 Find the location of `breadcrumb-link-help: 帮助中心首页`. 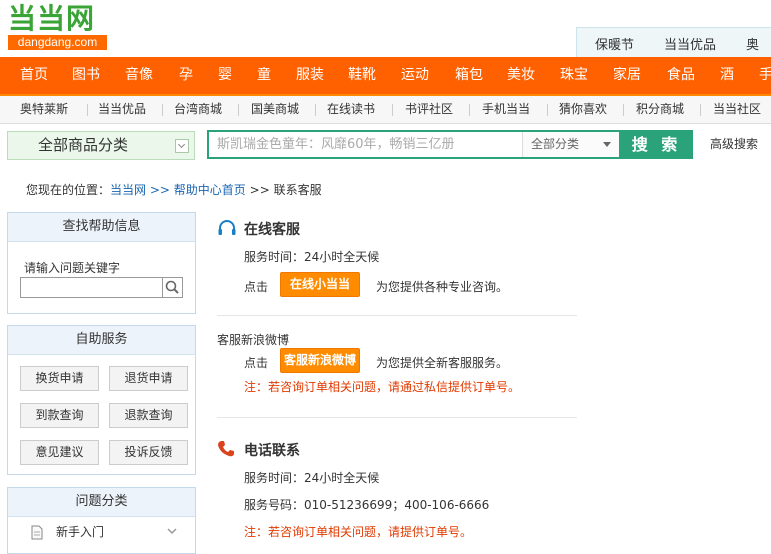

breadcrumb-link-help: 帮助中心首页 is located at coordinates (210, 190).